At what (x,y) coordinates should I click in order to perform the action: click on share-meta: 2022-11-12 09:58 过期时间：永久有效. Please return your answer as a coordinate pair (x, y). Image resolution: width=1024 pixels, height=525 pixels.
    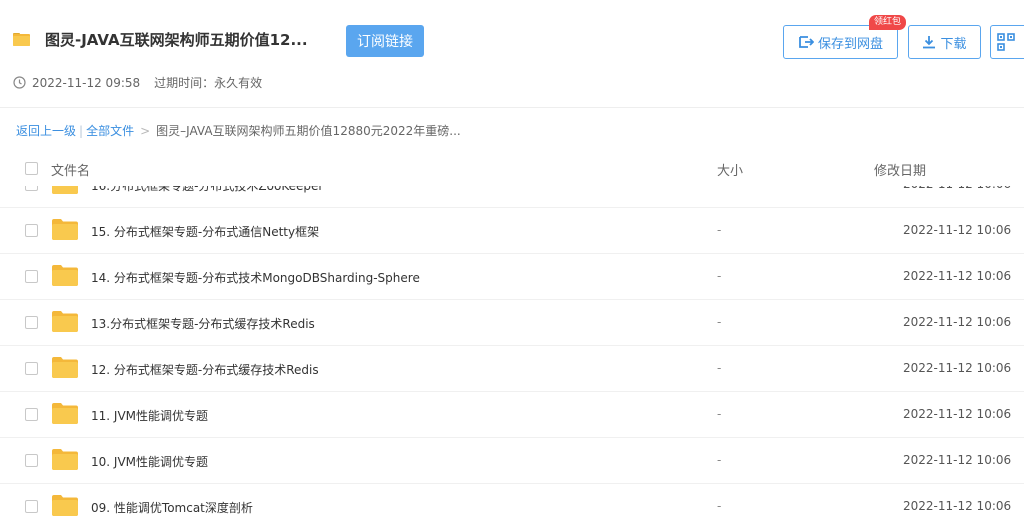
    Looking at the image, I should click on (137, 82).